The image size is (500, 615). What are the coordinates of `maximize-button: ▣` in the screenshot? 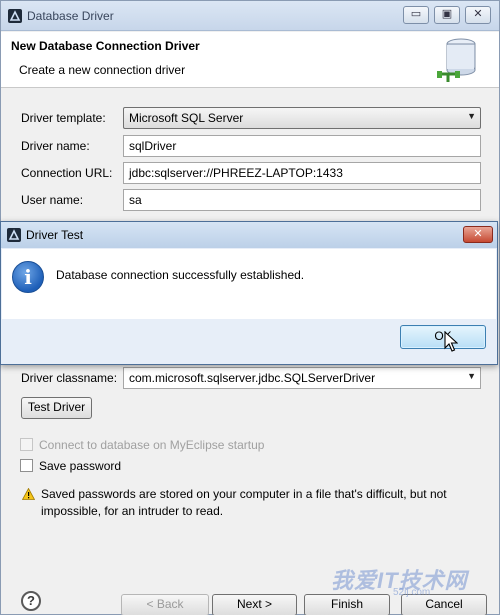 It's located at (447, 15).